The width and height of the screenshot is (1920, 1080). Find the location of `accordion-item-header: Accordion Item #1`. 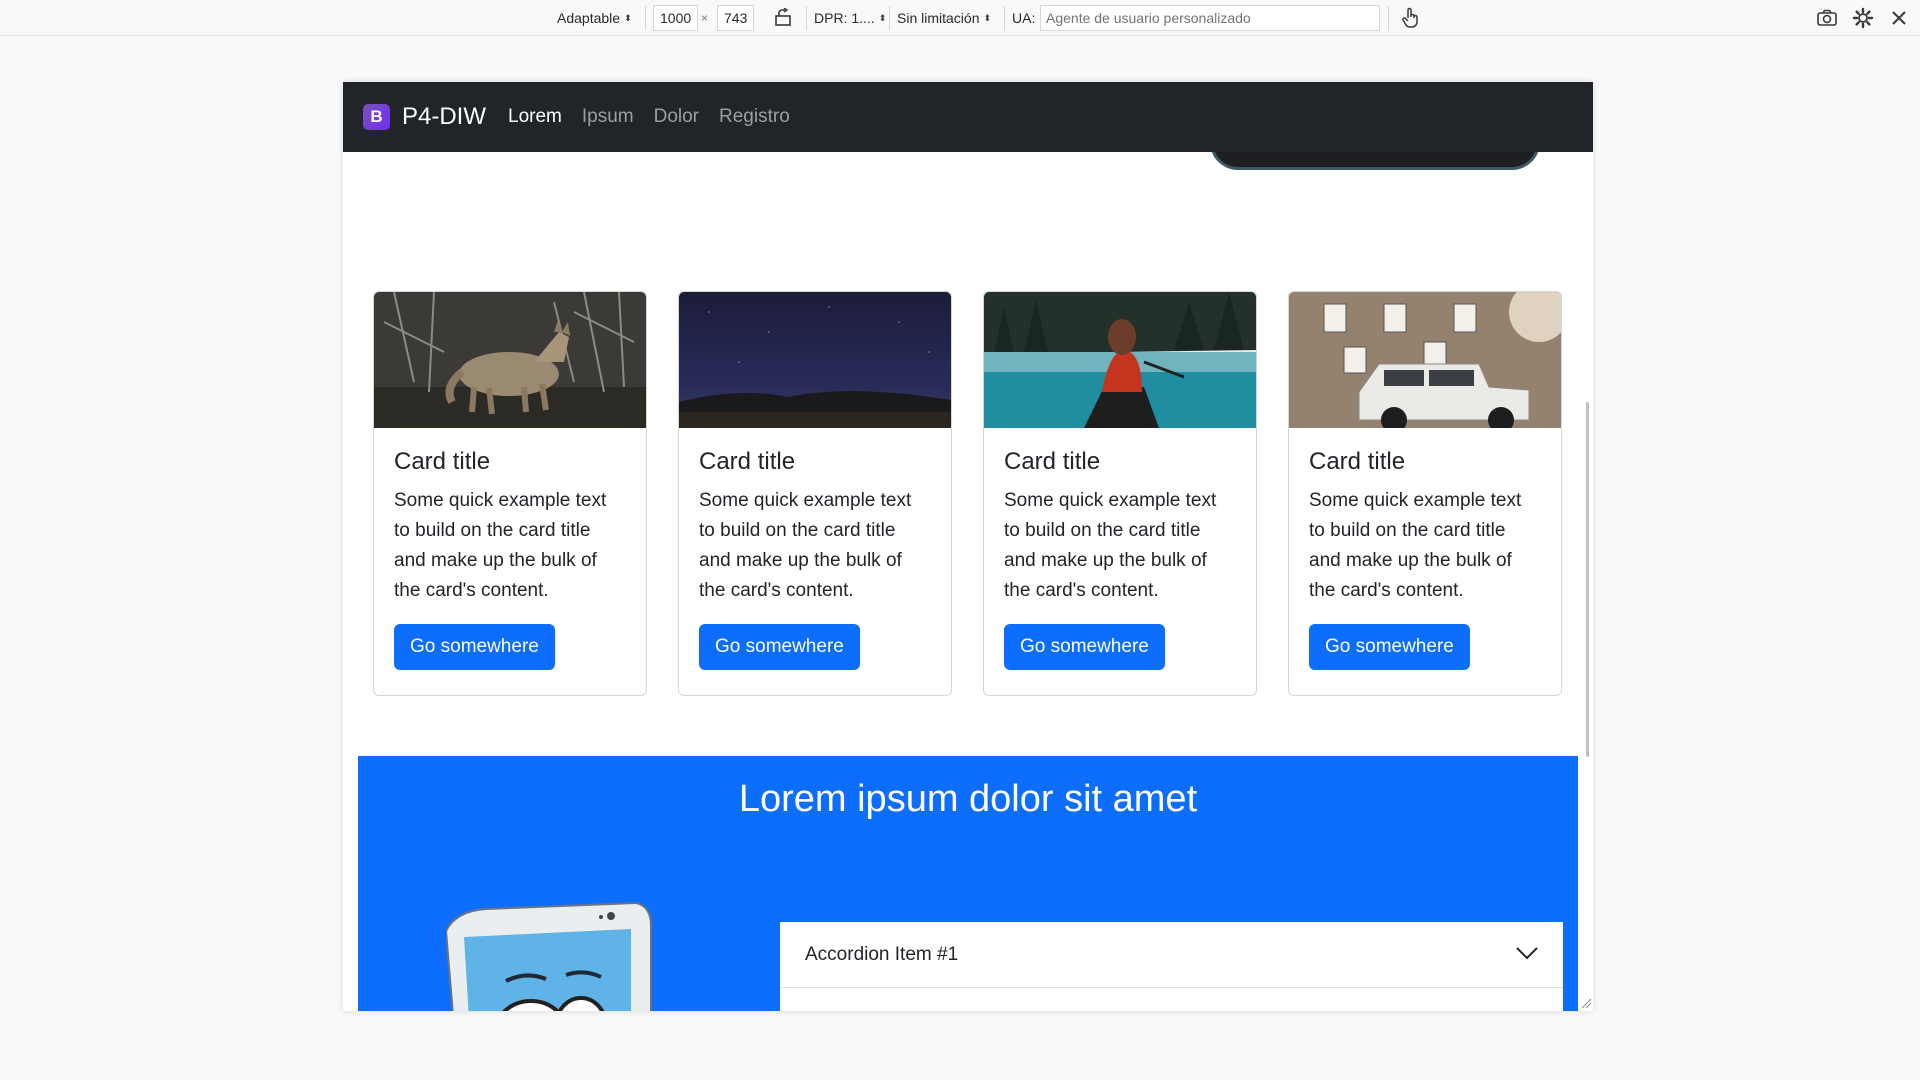

accordion-item-header: Accordion Item #1 is located at coordinates (1171, 955).